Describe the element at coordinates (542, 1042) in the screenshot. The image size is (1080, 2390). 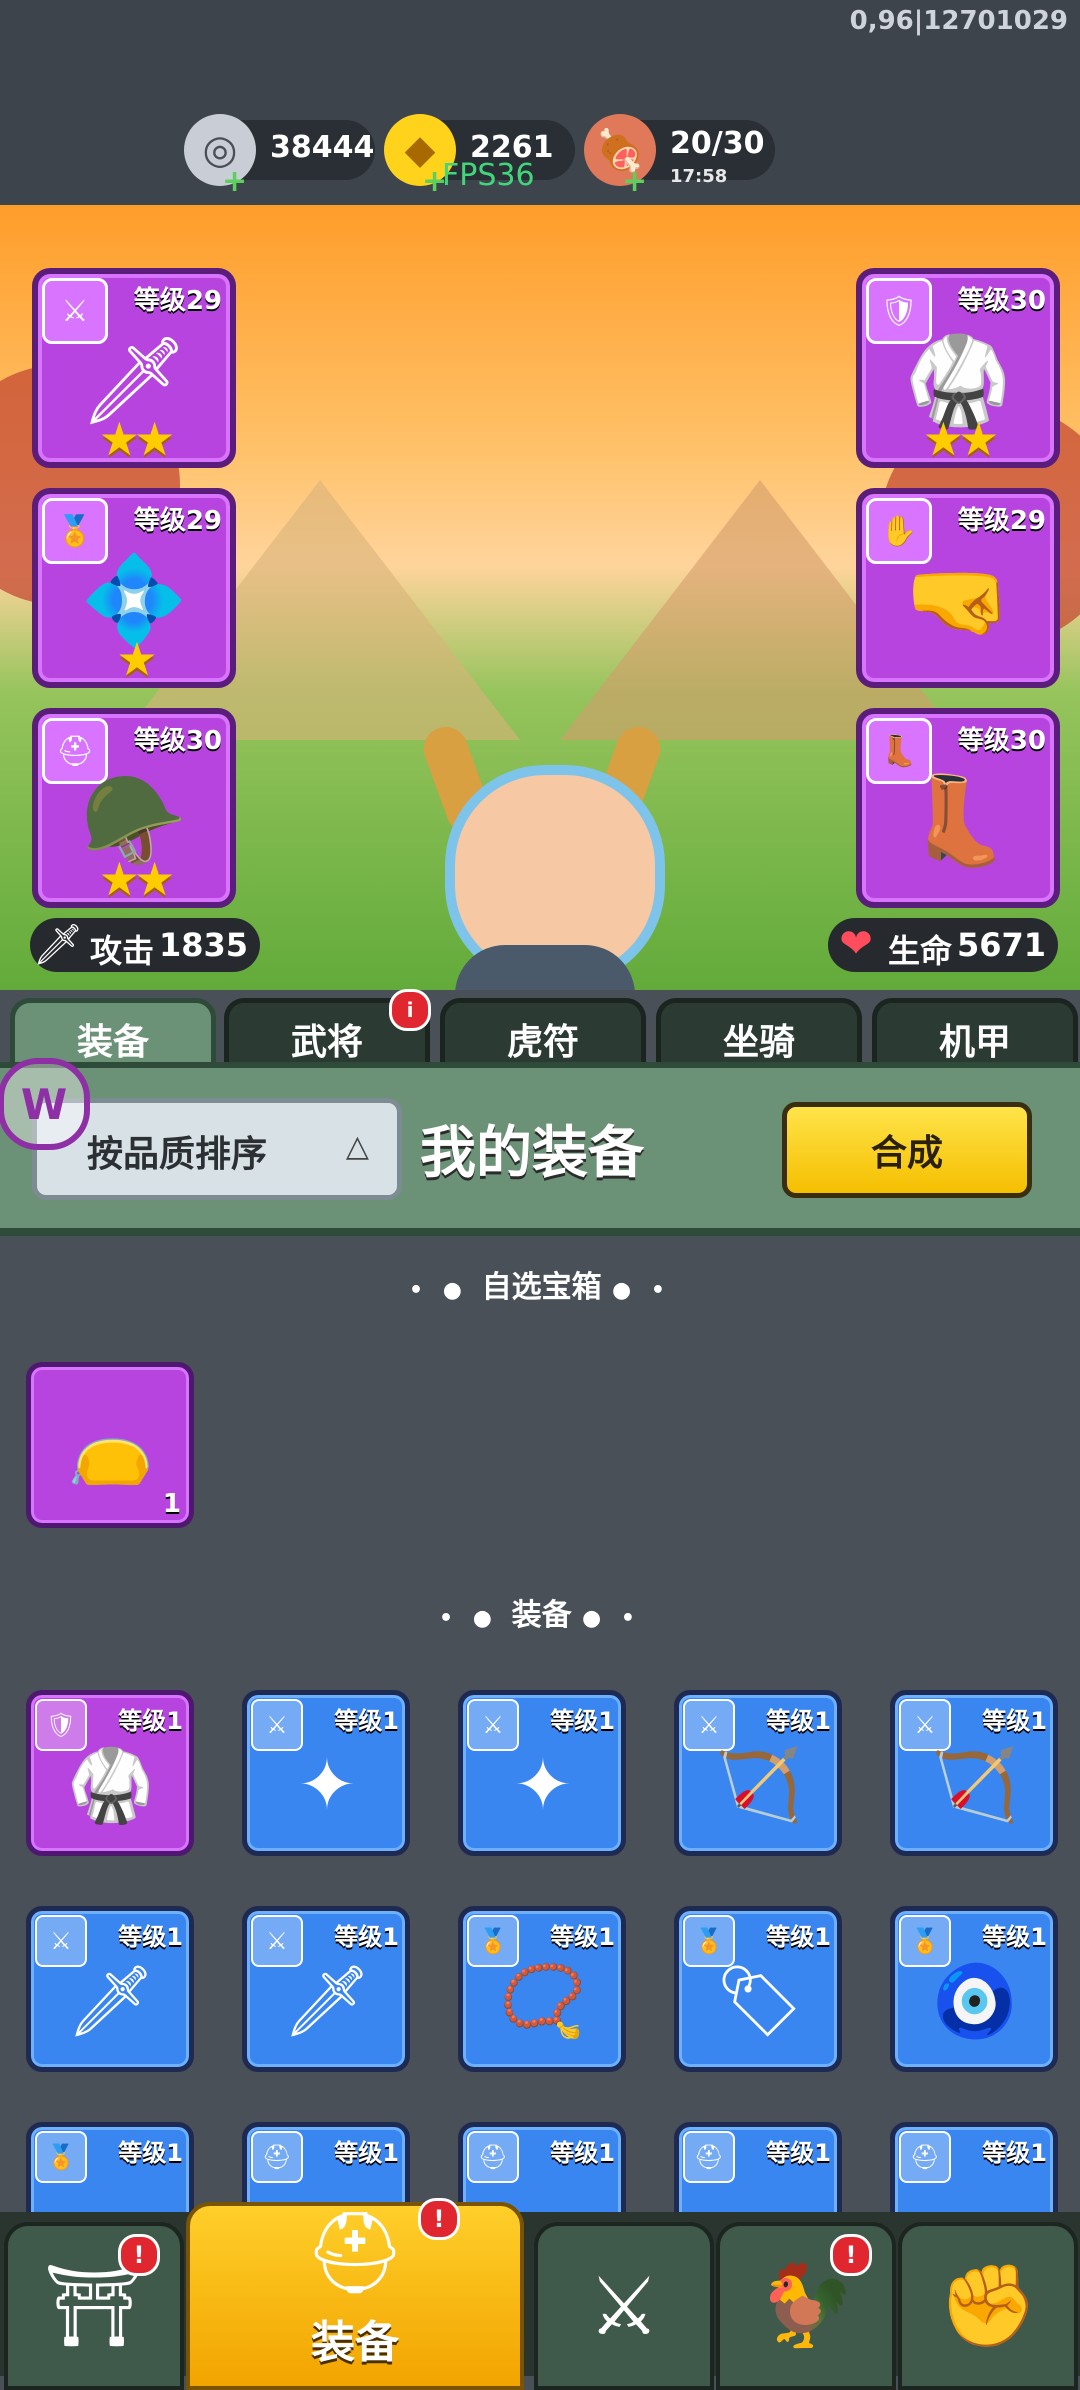
I see `tab-label: 虎符` at that location.